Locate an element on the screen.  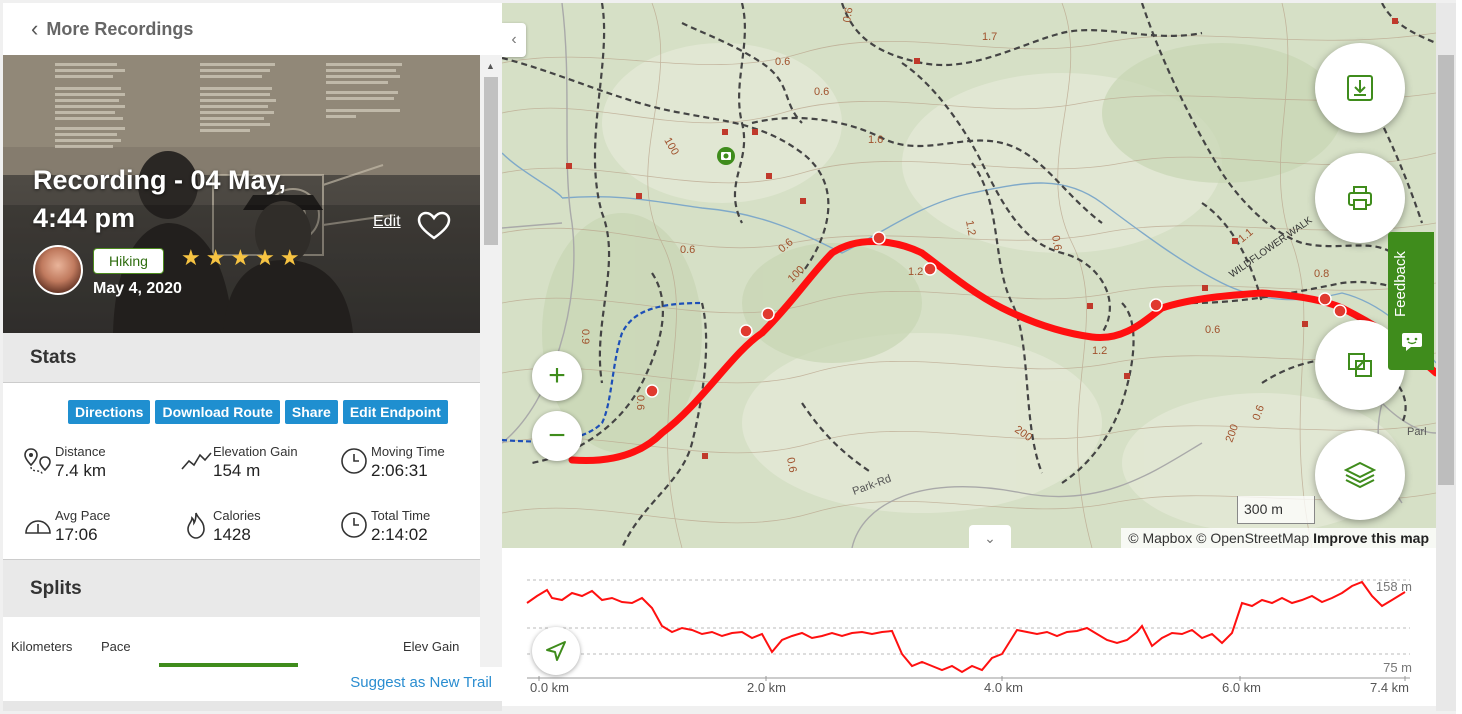
download-map-button is located at coordinates (1360, 88).